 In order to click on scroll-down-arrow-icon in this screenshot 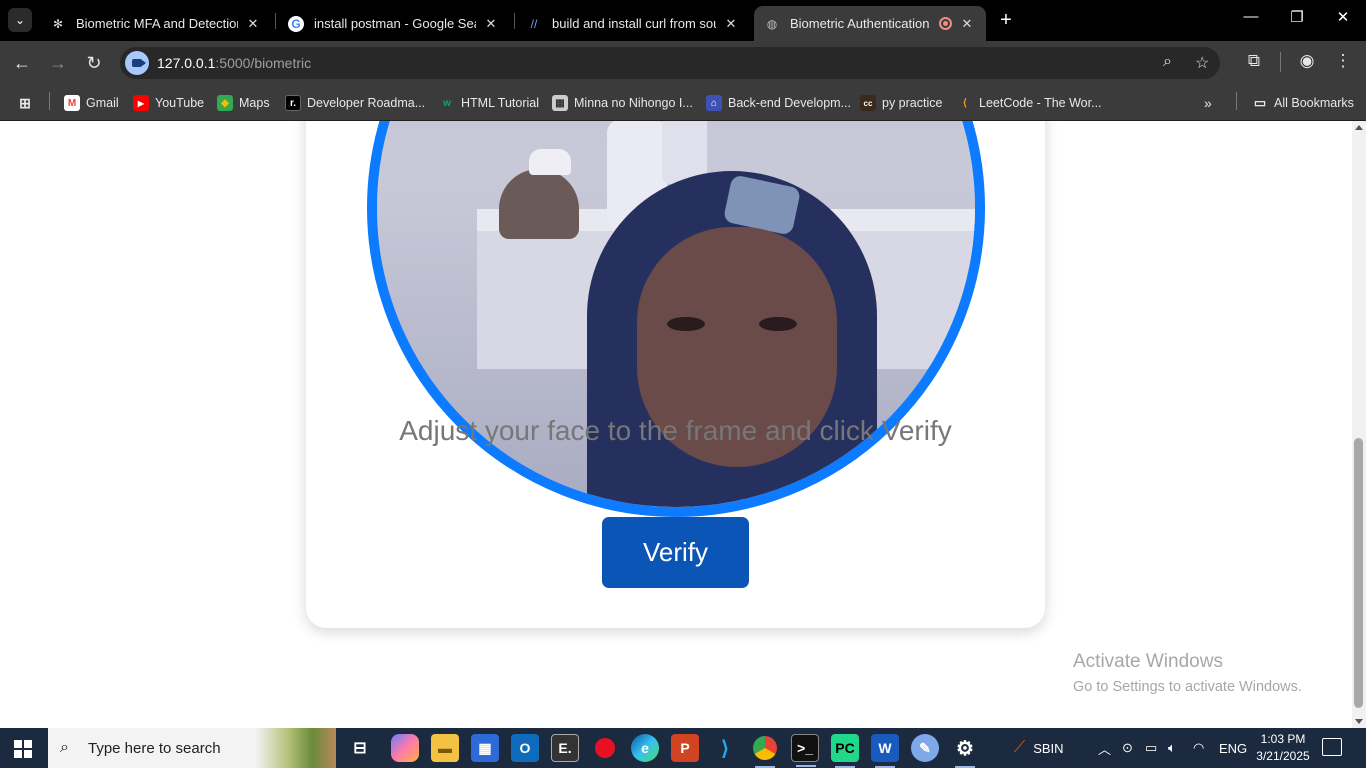, I will do `click(1359, 721)`.